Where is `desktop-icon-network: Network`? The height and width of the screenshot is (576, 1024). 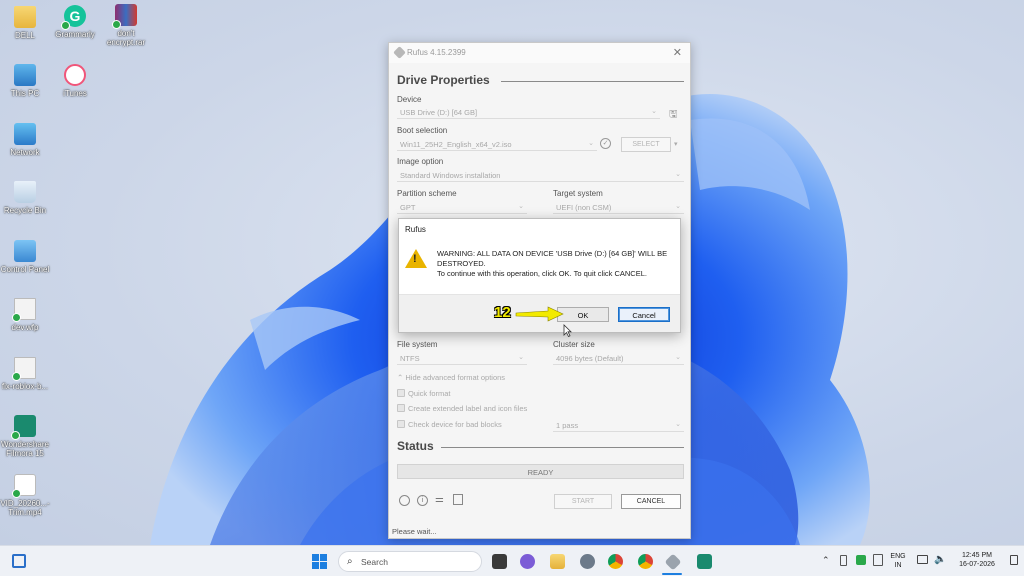 desktop-icon-network: Network is located at coordinates (26, 140).